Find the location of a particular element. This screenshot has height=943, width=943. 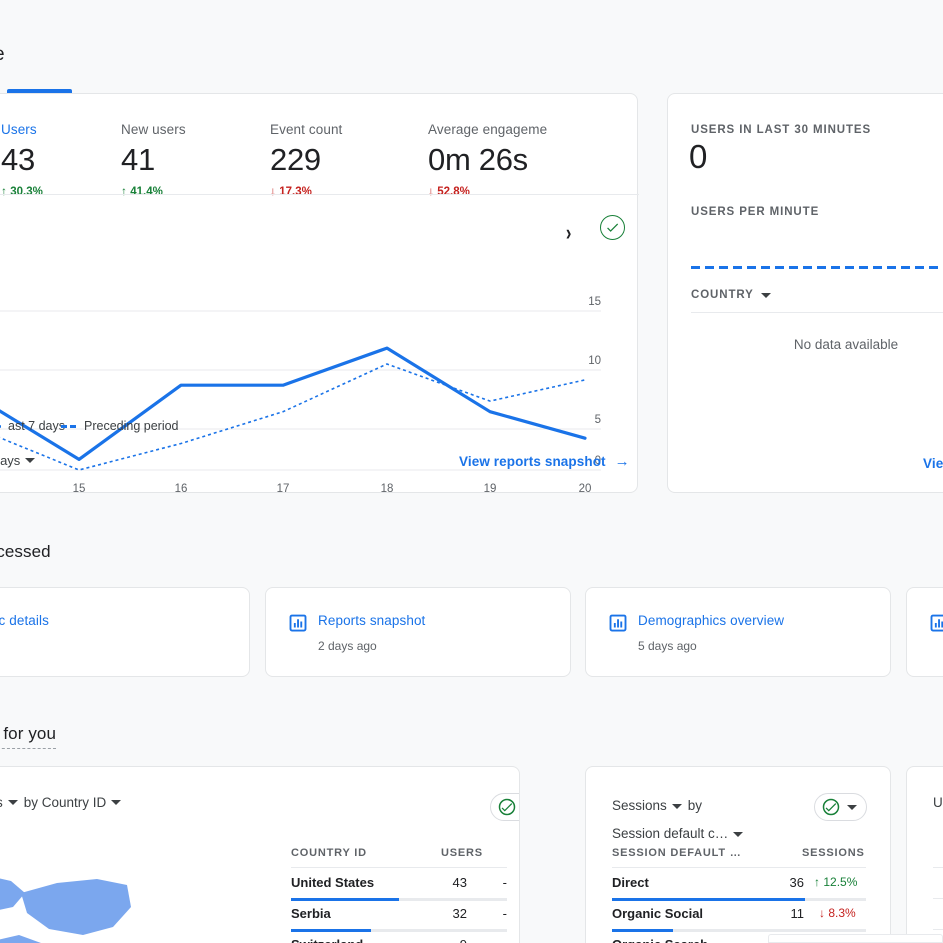

date-range-selector: 7 days is located at coordinates (18, 460).